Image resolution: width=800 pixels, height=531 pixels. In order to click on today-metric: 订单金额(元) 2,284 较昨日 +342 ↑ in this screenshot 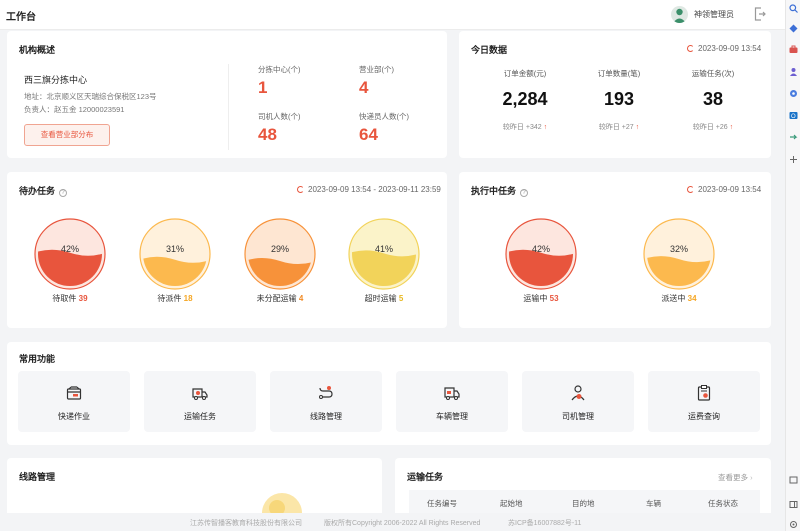, I will do `click(525, 100)`.